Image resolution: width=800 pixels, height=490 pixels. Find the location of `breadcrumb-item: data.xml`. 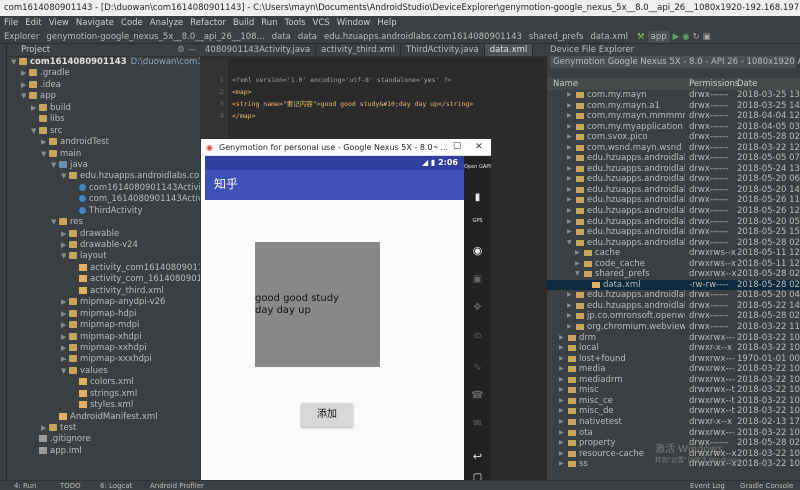

breadcrumb-item: data.xml is located at coordinates (609, 36).